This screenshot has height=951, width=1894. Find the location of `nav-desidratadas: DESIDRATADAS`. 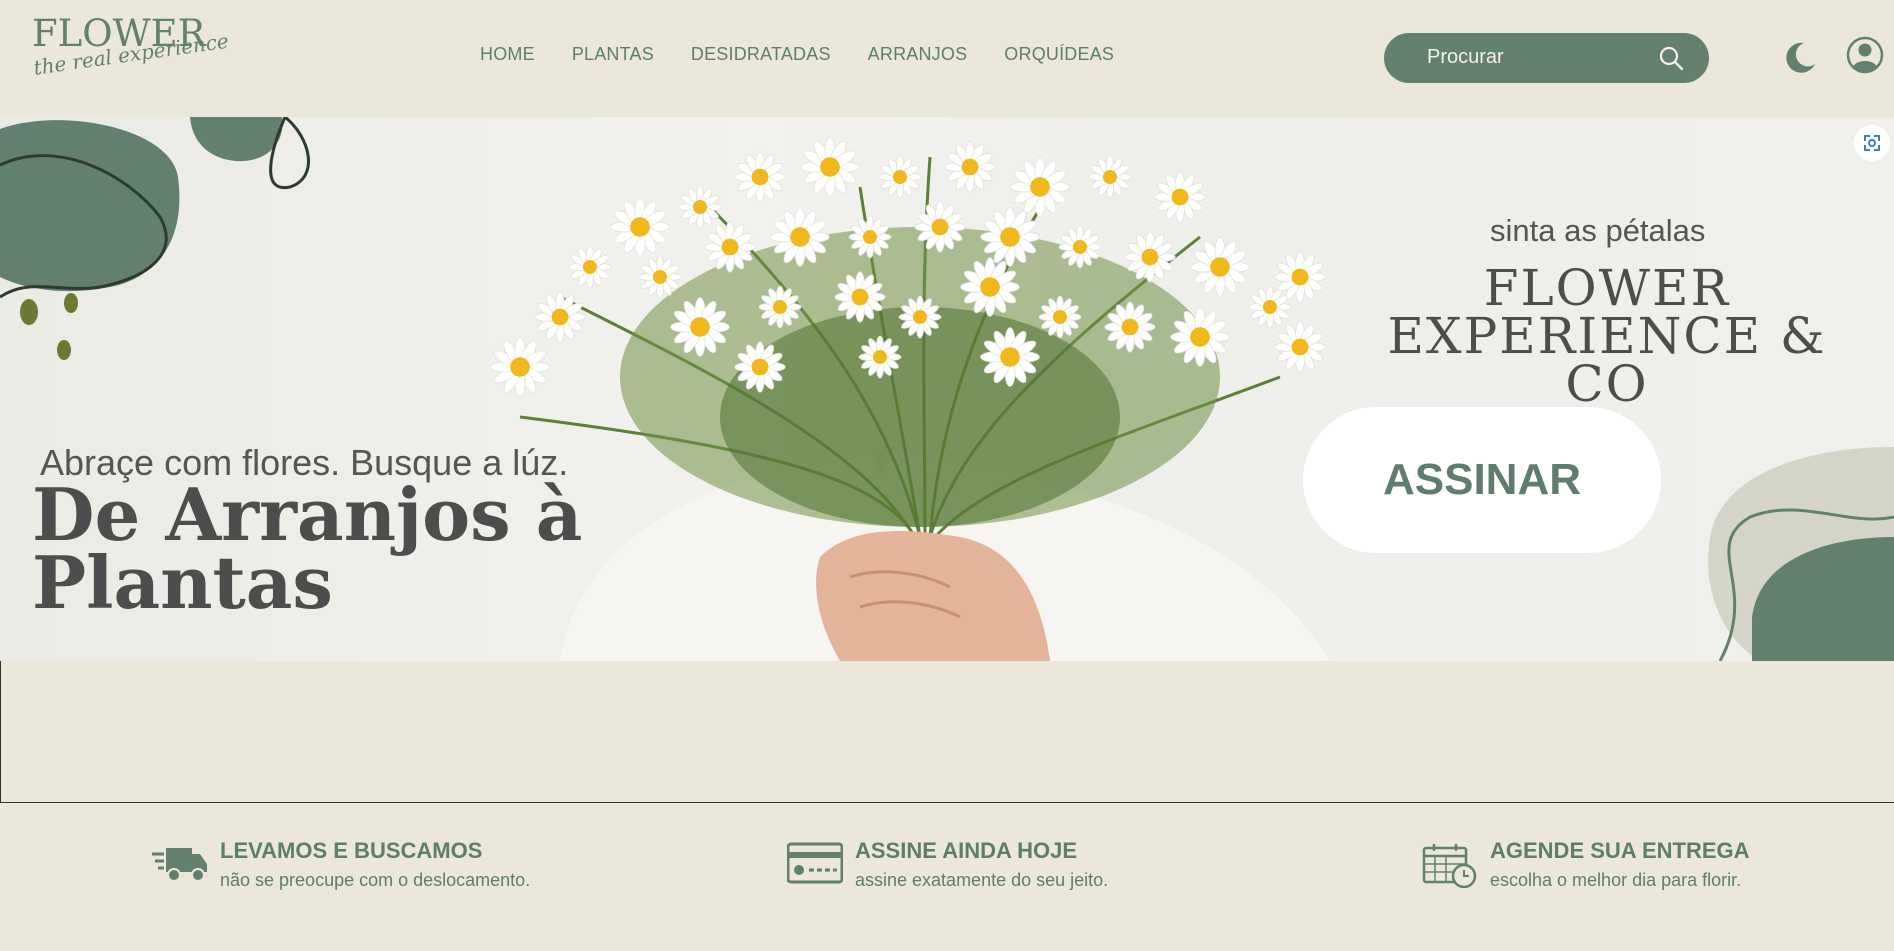

nav-desidratadas: DESIDRATADAS is located at coordinates (761, 54).